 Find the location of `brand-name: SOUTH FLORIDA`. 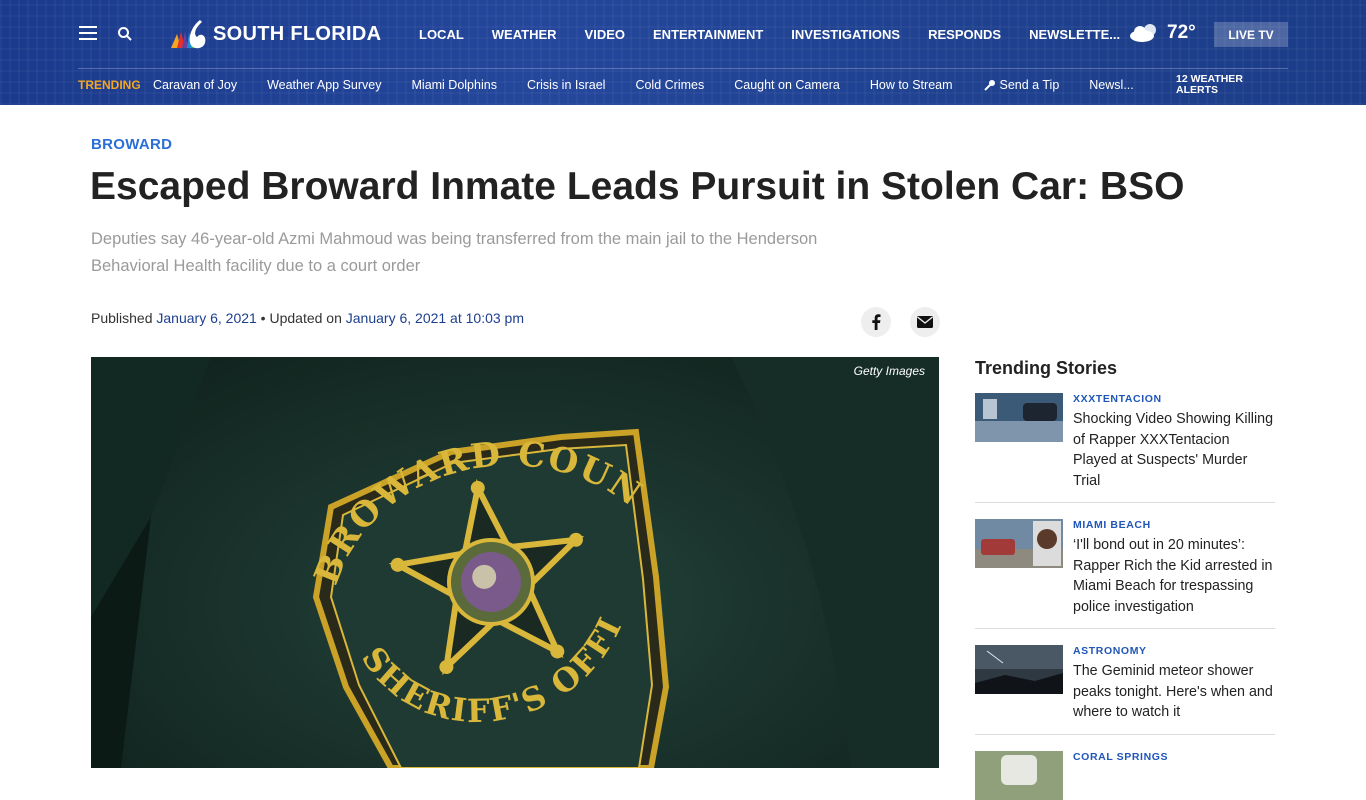

brand-name: SOUTH FLORIDA is located at coordinates (297, 33).